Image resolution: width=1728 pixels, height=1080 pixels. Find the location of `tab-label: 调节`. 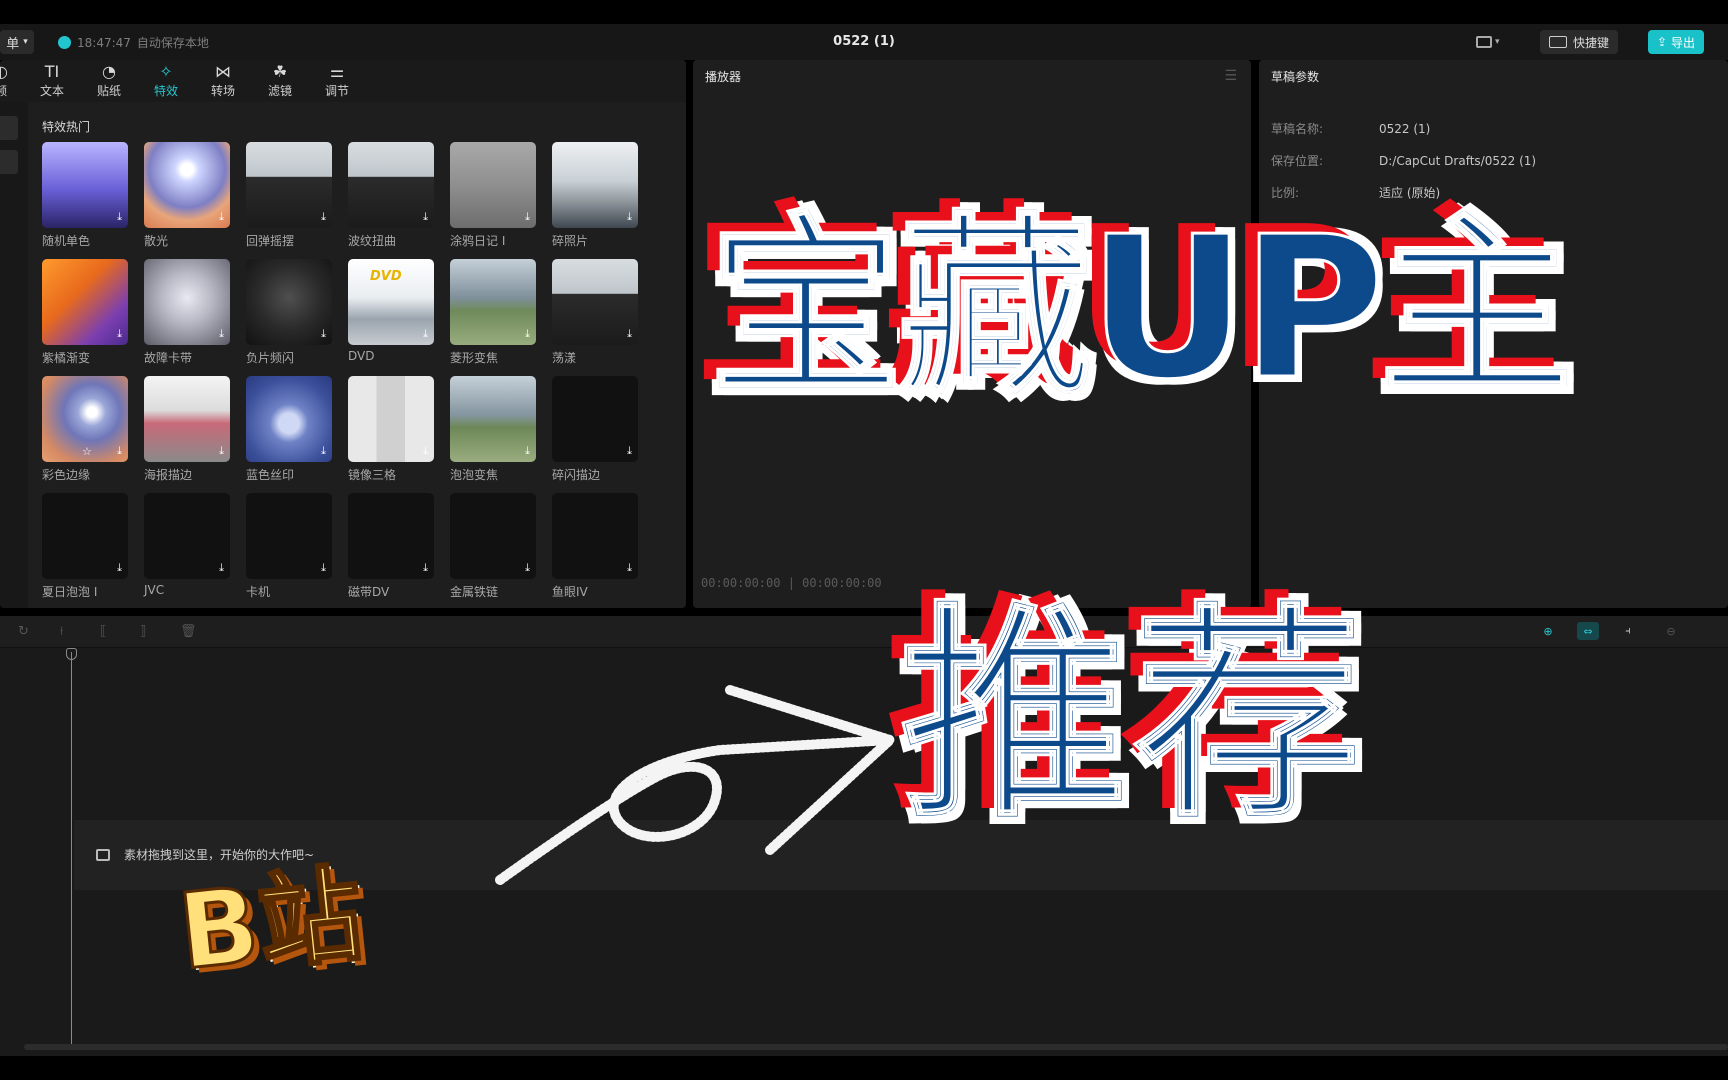

tab-label: 调节 is located at coordinates (336, 91).